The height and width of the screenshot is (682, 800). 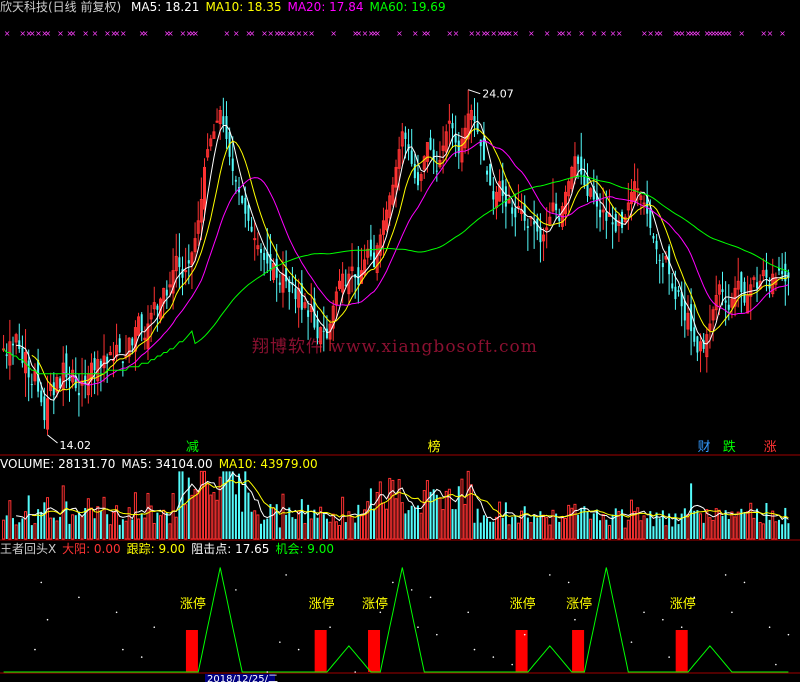 What do you see at coordinates (192, 447) in the screenshot?
I see `event-label: 减` at bounding box center [192, 447].